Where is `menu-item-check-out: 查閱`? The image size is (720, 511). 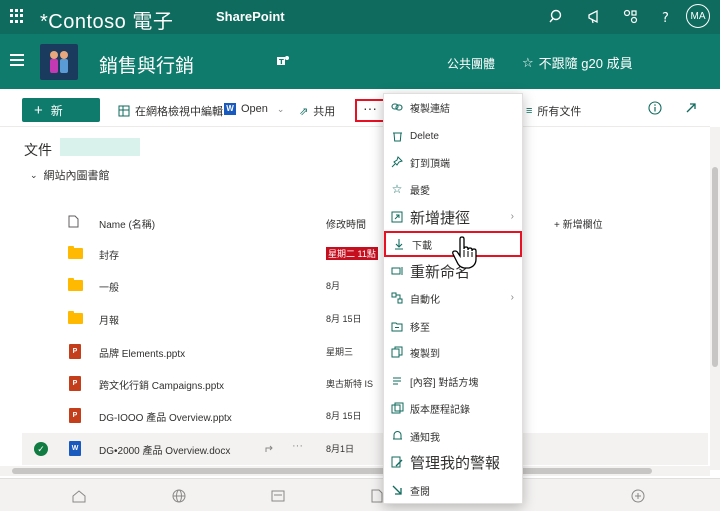
menu-item-check-out: 查閱 is located at coordinates (453, 490).